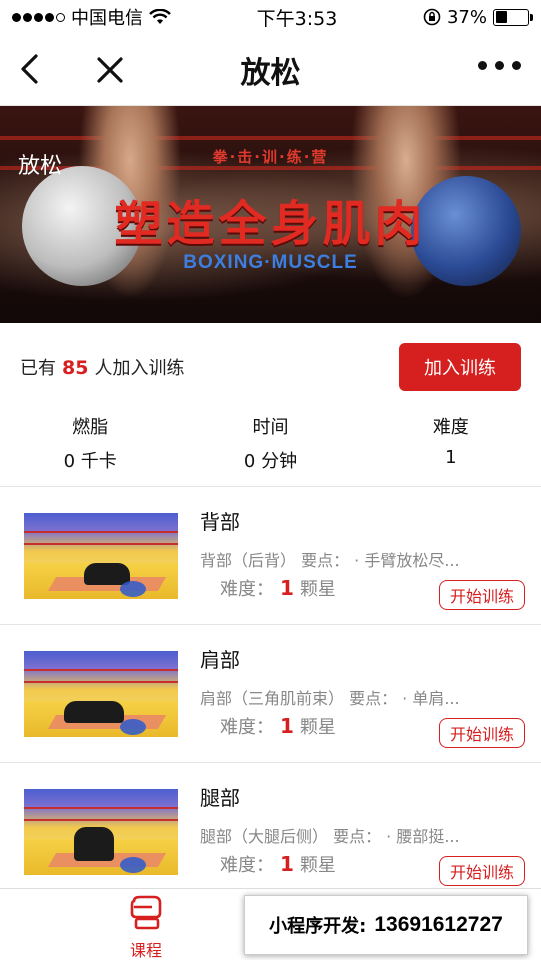 The image size is (541, 960). I want to click on chevron-left-icon, so click(29, 69).